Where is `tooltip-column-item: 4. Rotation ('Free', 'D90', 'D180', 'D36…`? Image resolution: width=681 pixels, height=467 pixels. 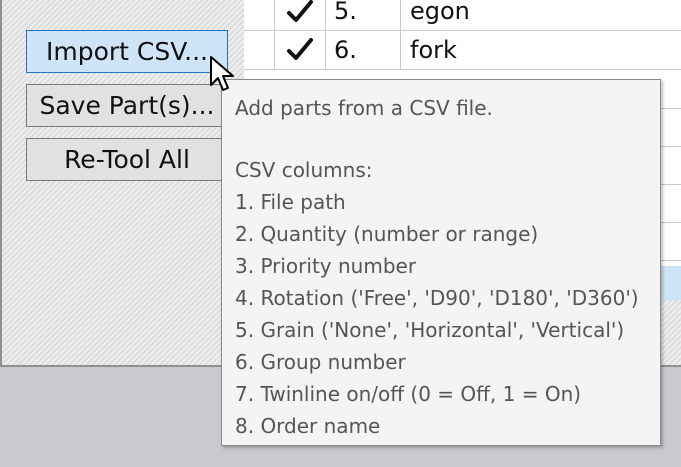
tooltip-column-item: 4. Rotation ('Free', 'D90', 'D180', 'D36… is located at coordinates (437, 298).